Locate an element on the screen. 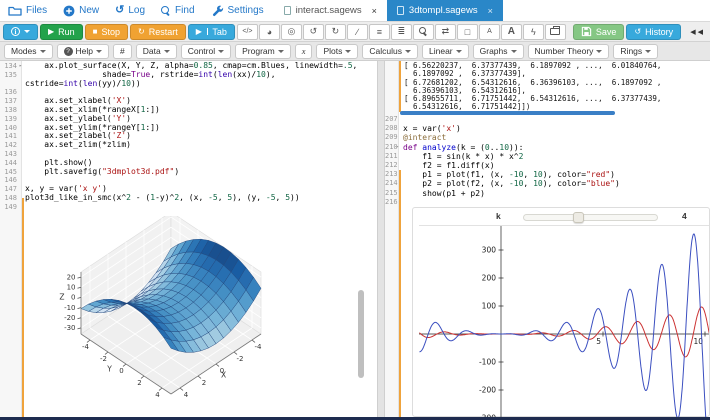  stop-button: ■ Stop is located at coordinates (106, 31).